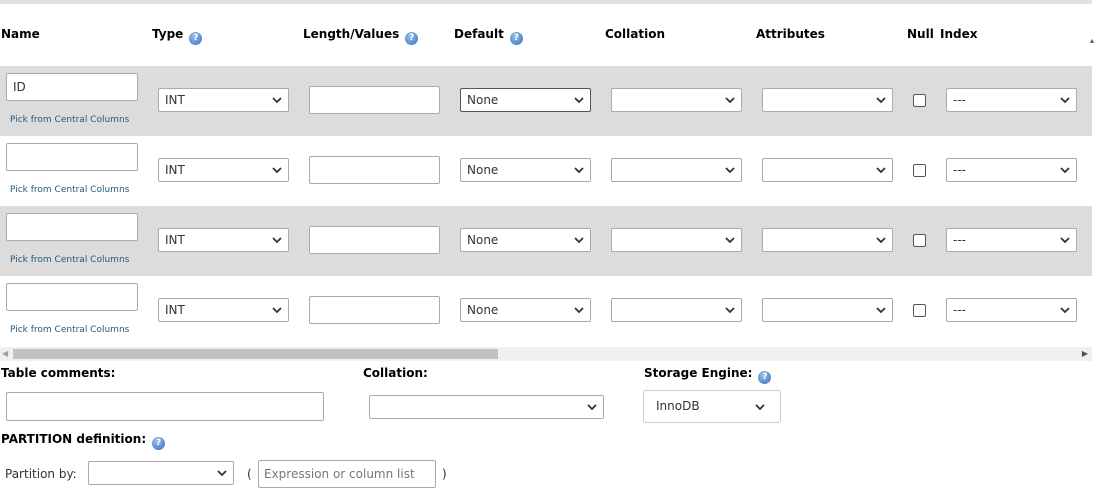 The height and width of the screenshot is (488, 1102). I want to click on header-attributes-label: Attributes, so click(790, 34).